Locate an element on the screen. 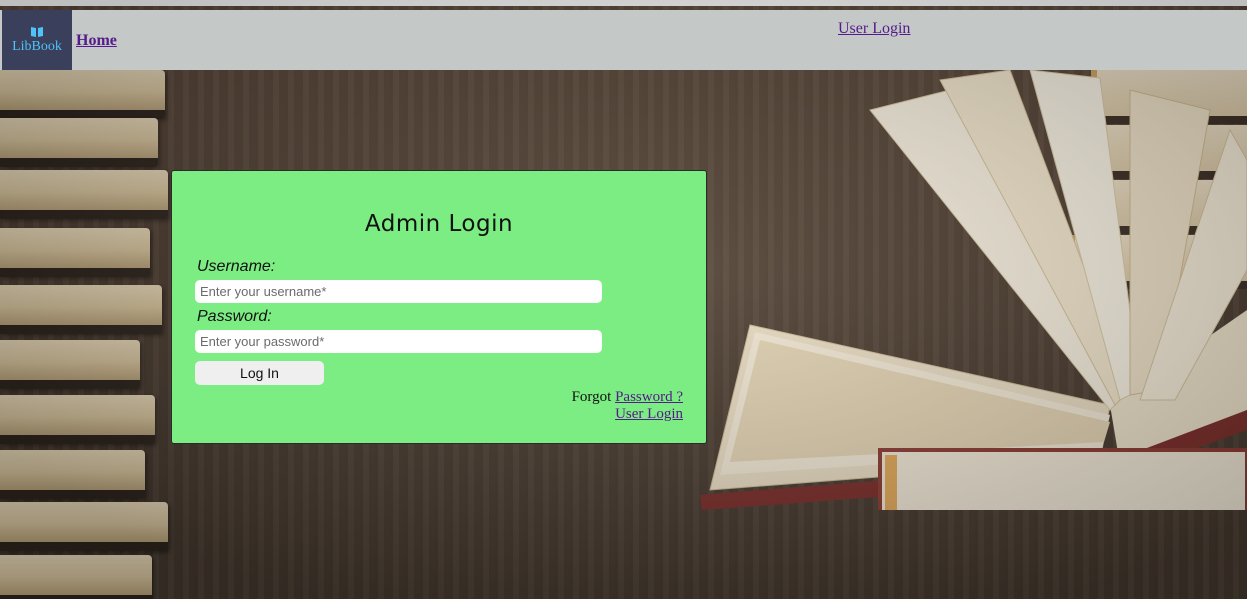 The width and height of the screenshot is (1247, 599). brand-logo: LibBook is located at coordinates (37, 40).